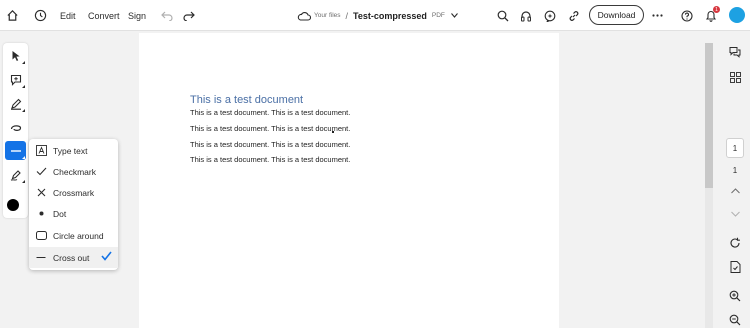 The width and height of the screenshot is (750, 328). Describe the element at coordinates (41, 213) in the screenshot. I see `dot-icon` at that location.